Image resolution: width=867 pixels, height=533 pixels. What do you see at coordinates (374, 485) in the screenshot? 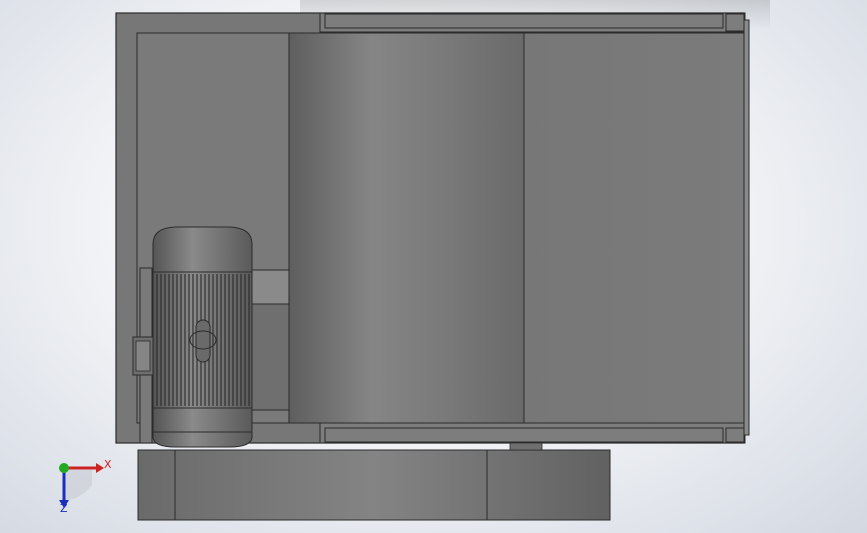
I see `base-main` at bounding box center [374, 485].